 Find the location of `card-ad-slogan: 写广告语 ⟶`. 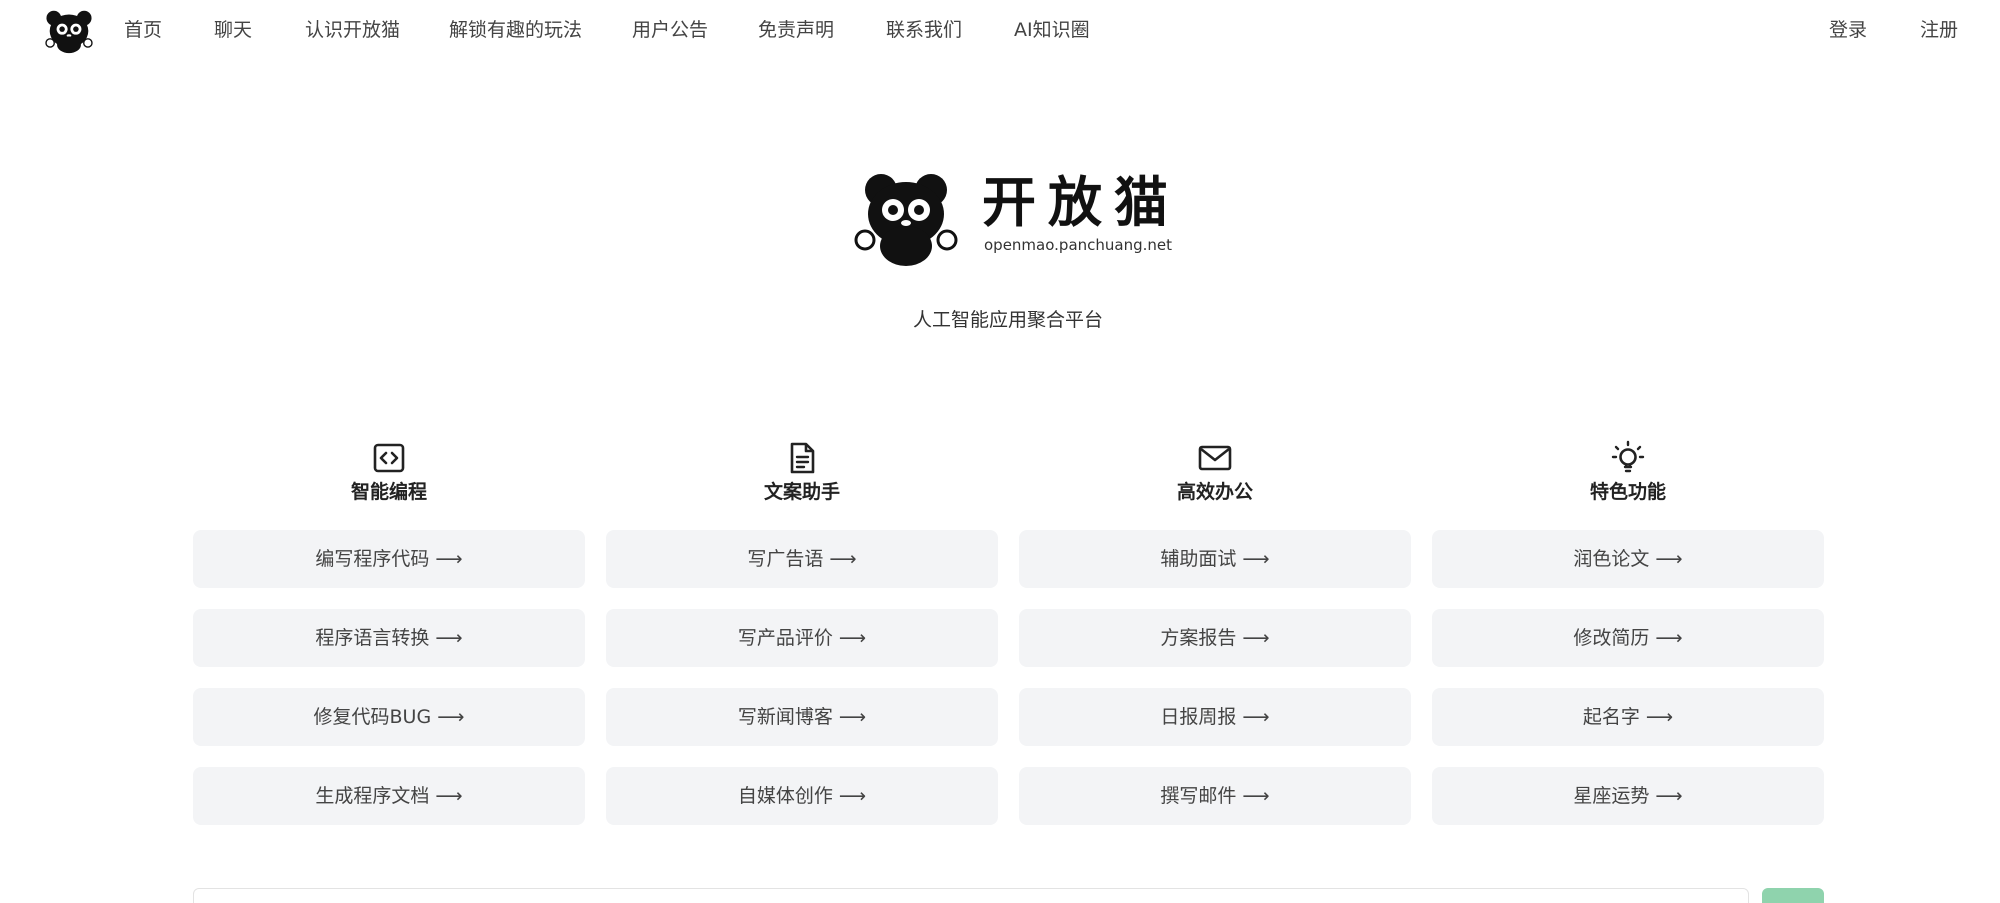

card-ad-slogan: 写广告语 ⟶ is located at coordinates (802, 559).